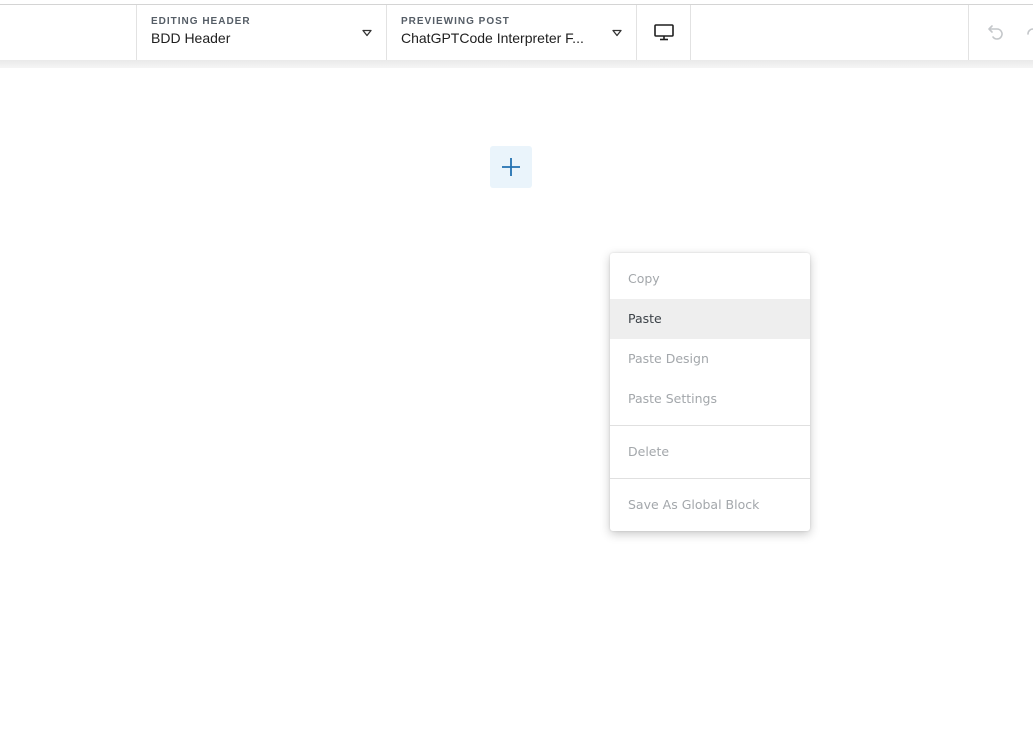  Describe the element at coordinates (710, 359) in the screenshot. I see `menu-item-paste-design: Paste Design` at that location.